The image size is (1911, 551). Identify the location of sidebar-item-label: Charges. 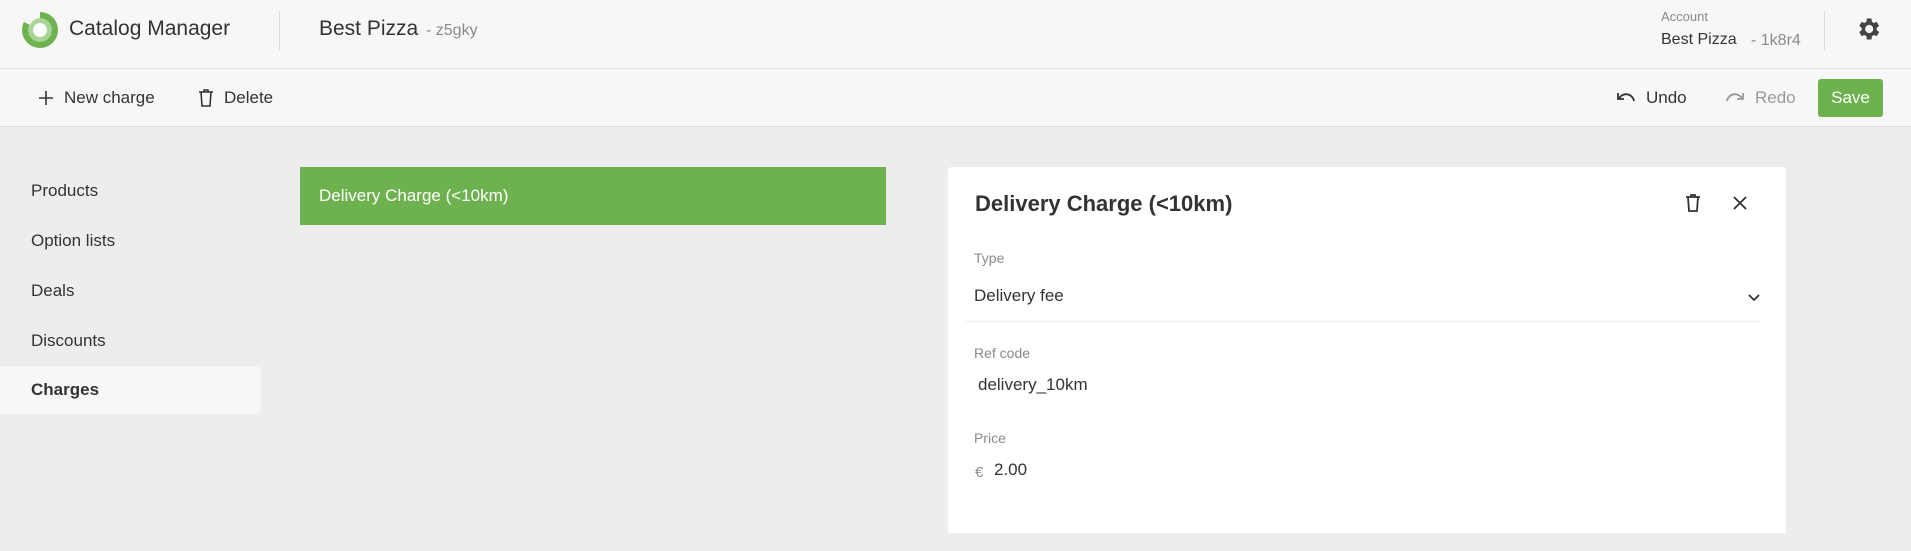
(65, 389).